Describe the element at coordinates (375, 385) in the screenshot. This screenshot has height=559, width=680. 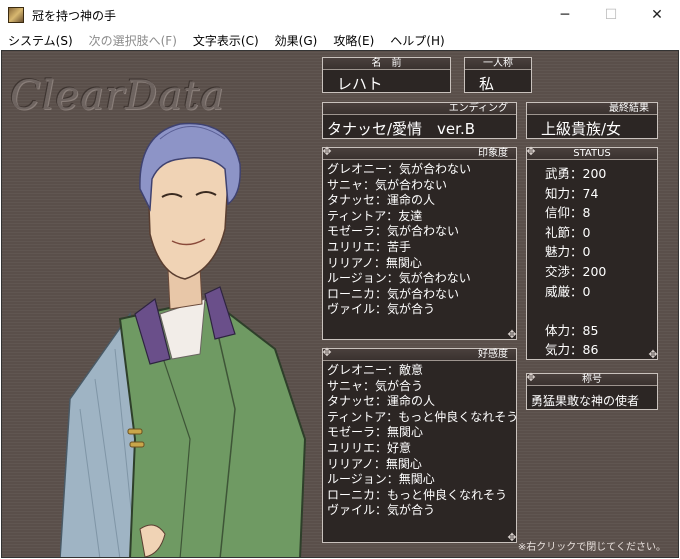
I see `list-item: サニャ：気が合う` at that location.